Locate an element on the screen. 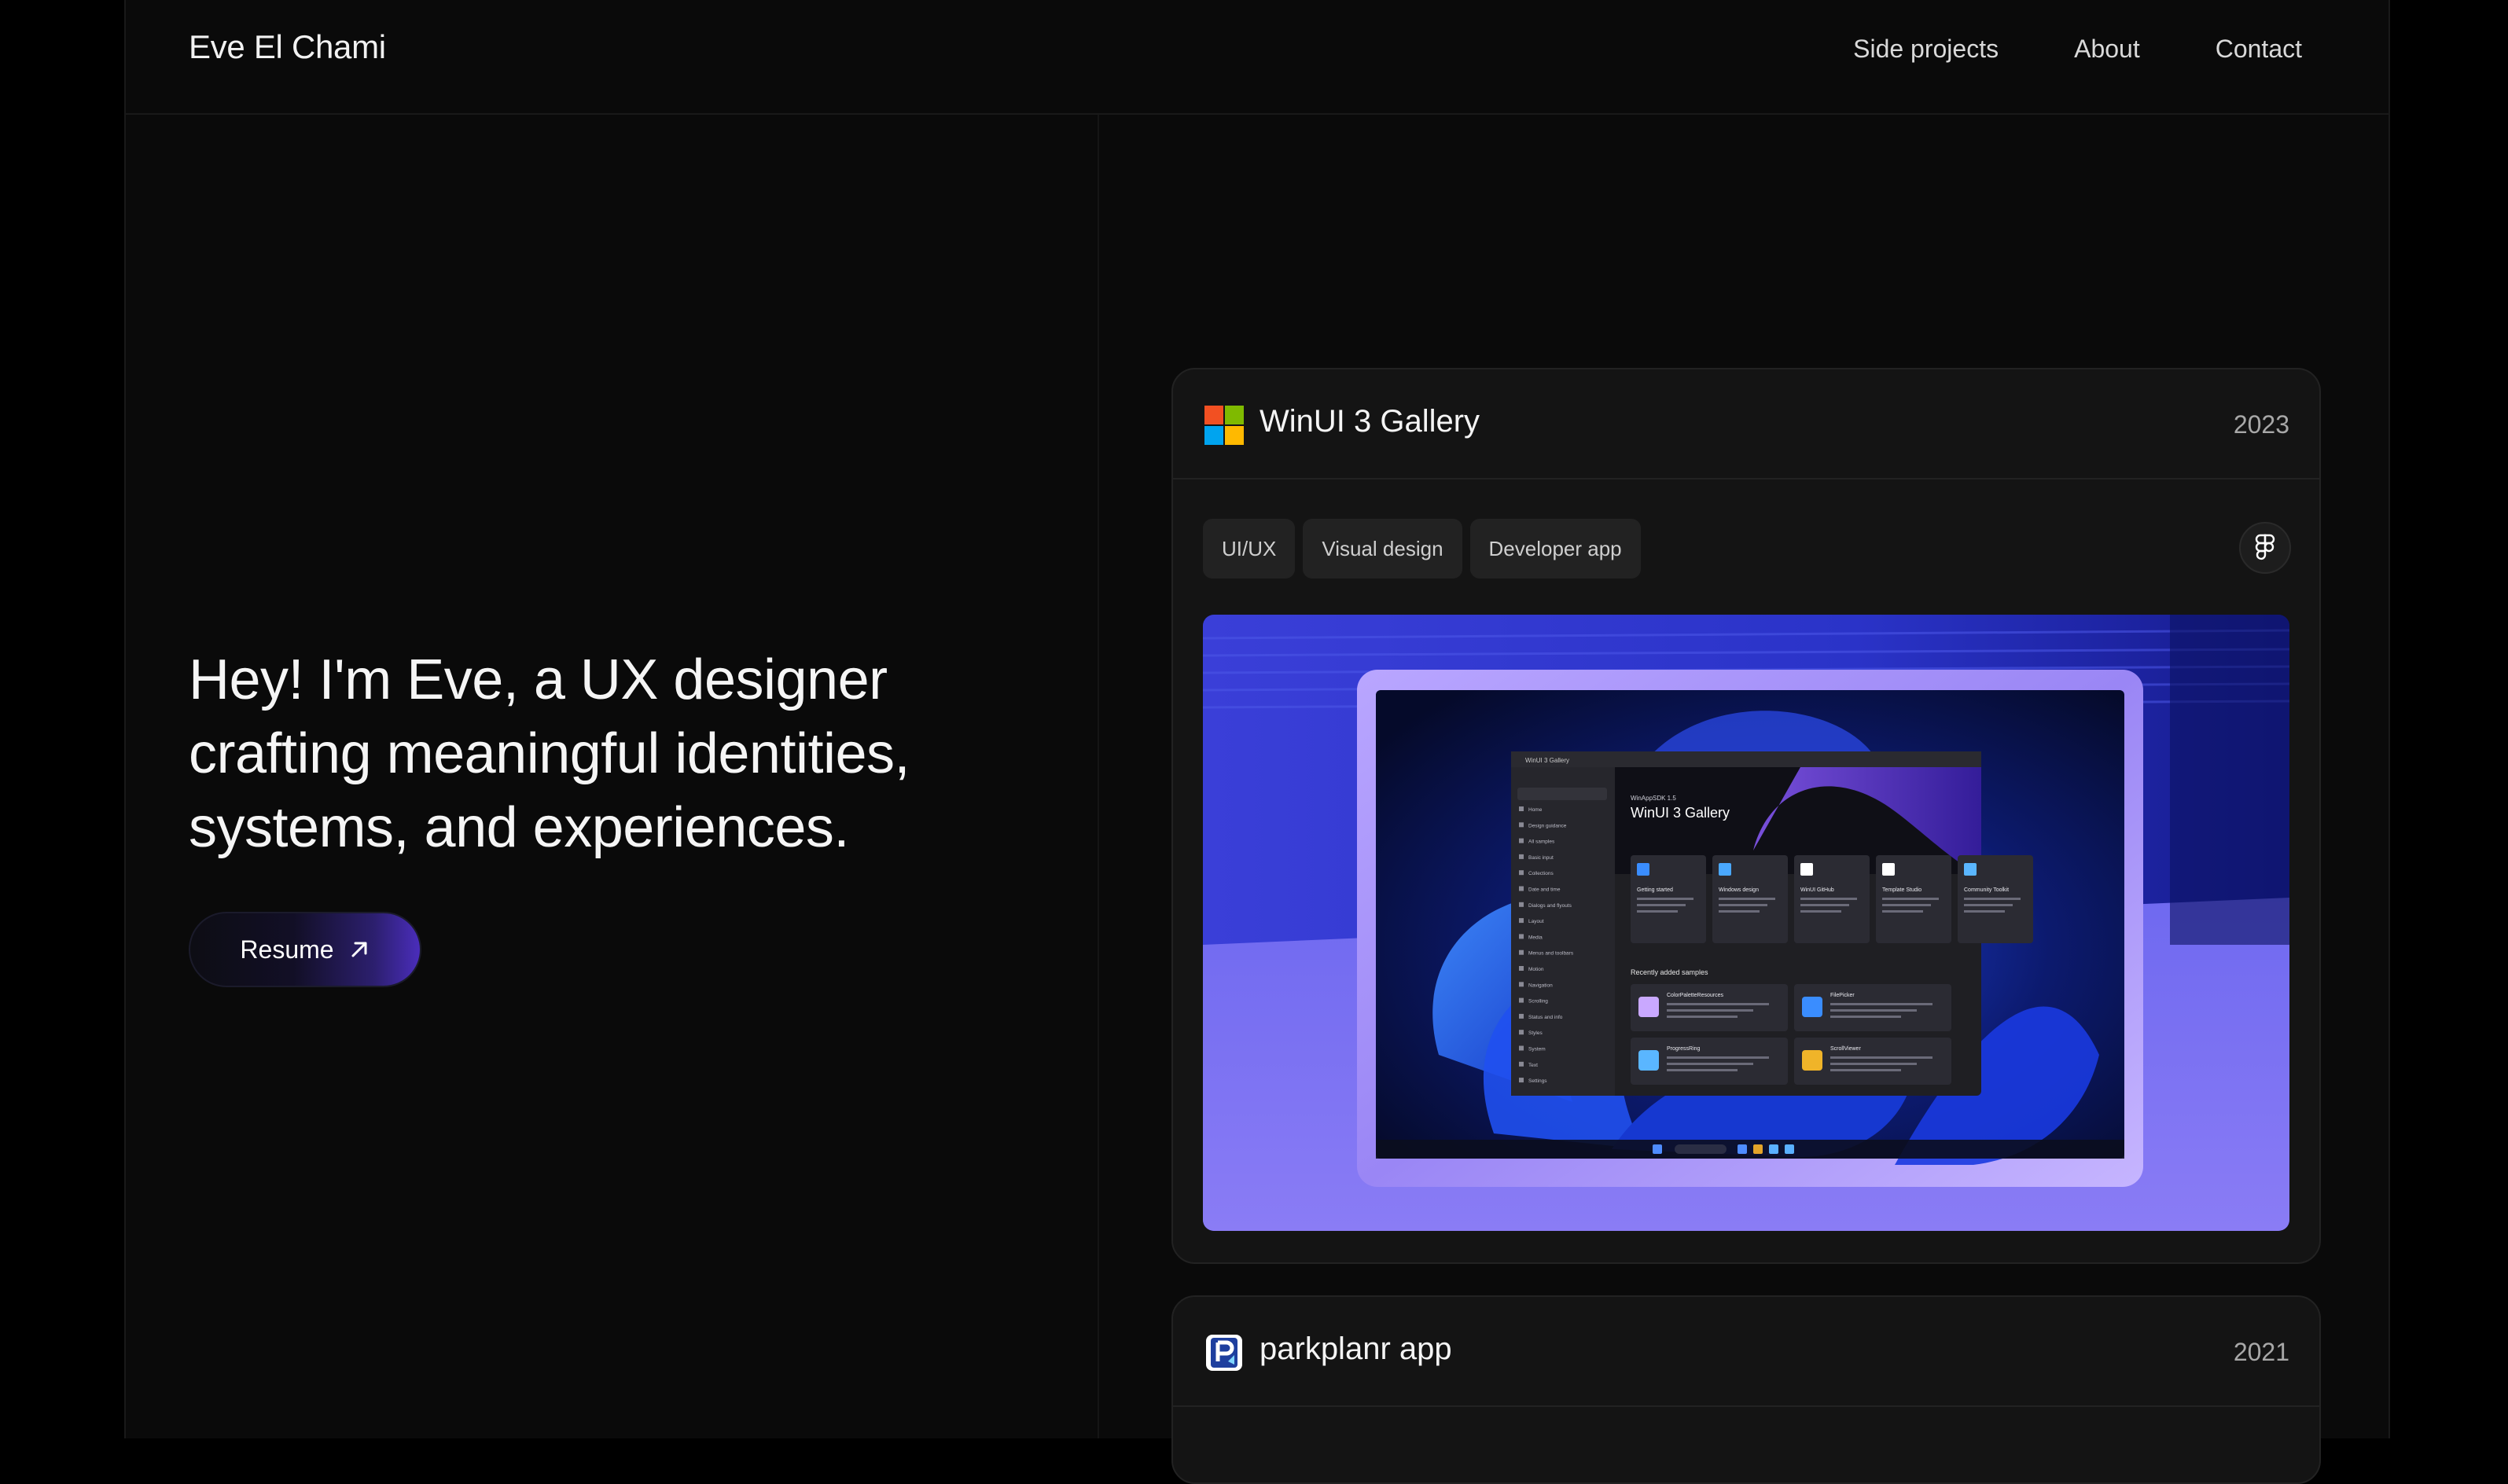 The height and width of the screenshot is (1484, 2508). tag-visual-design: Visual design is located at coordinates (1382, 549).